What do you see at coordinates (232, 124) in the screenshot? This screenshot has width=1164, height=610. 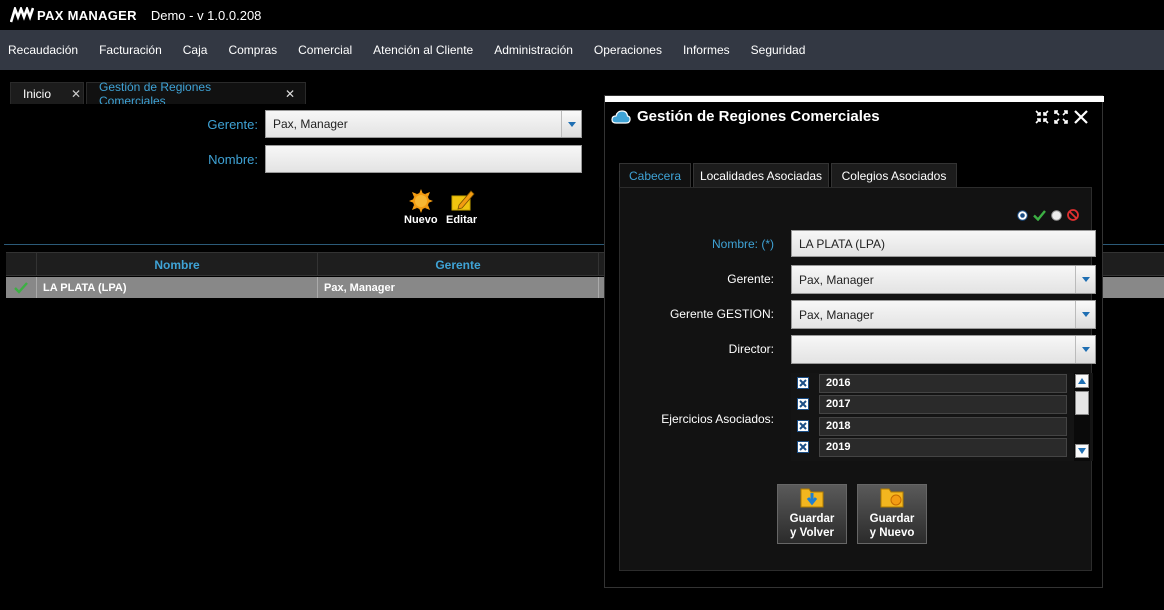 I see `gerente-filter-label: Gerente:` at bounding box center [232, 124].